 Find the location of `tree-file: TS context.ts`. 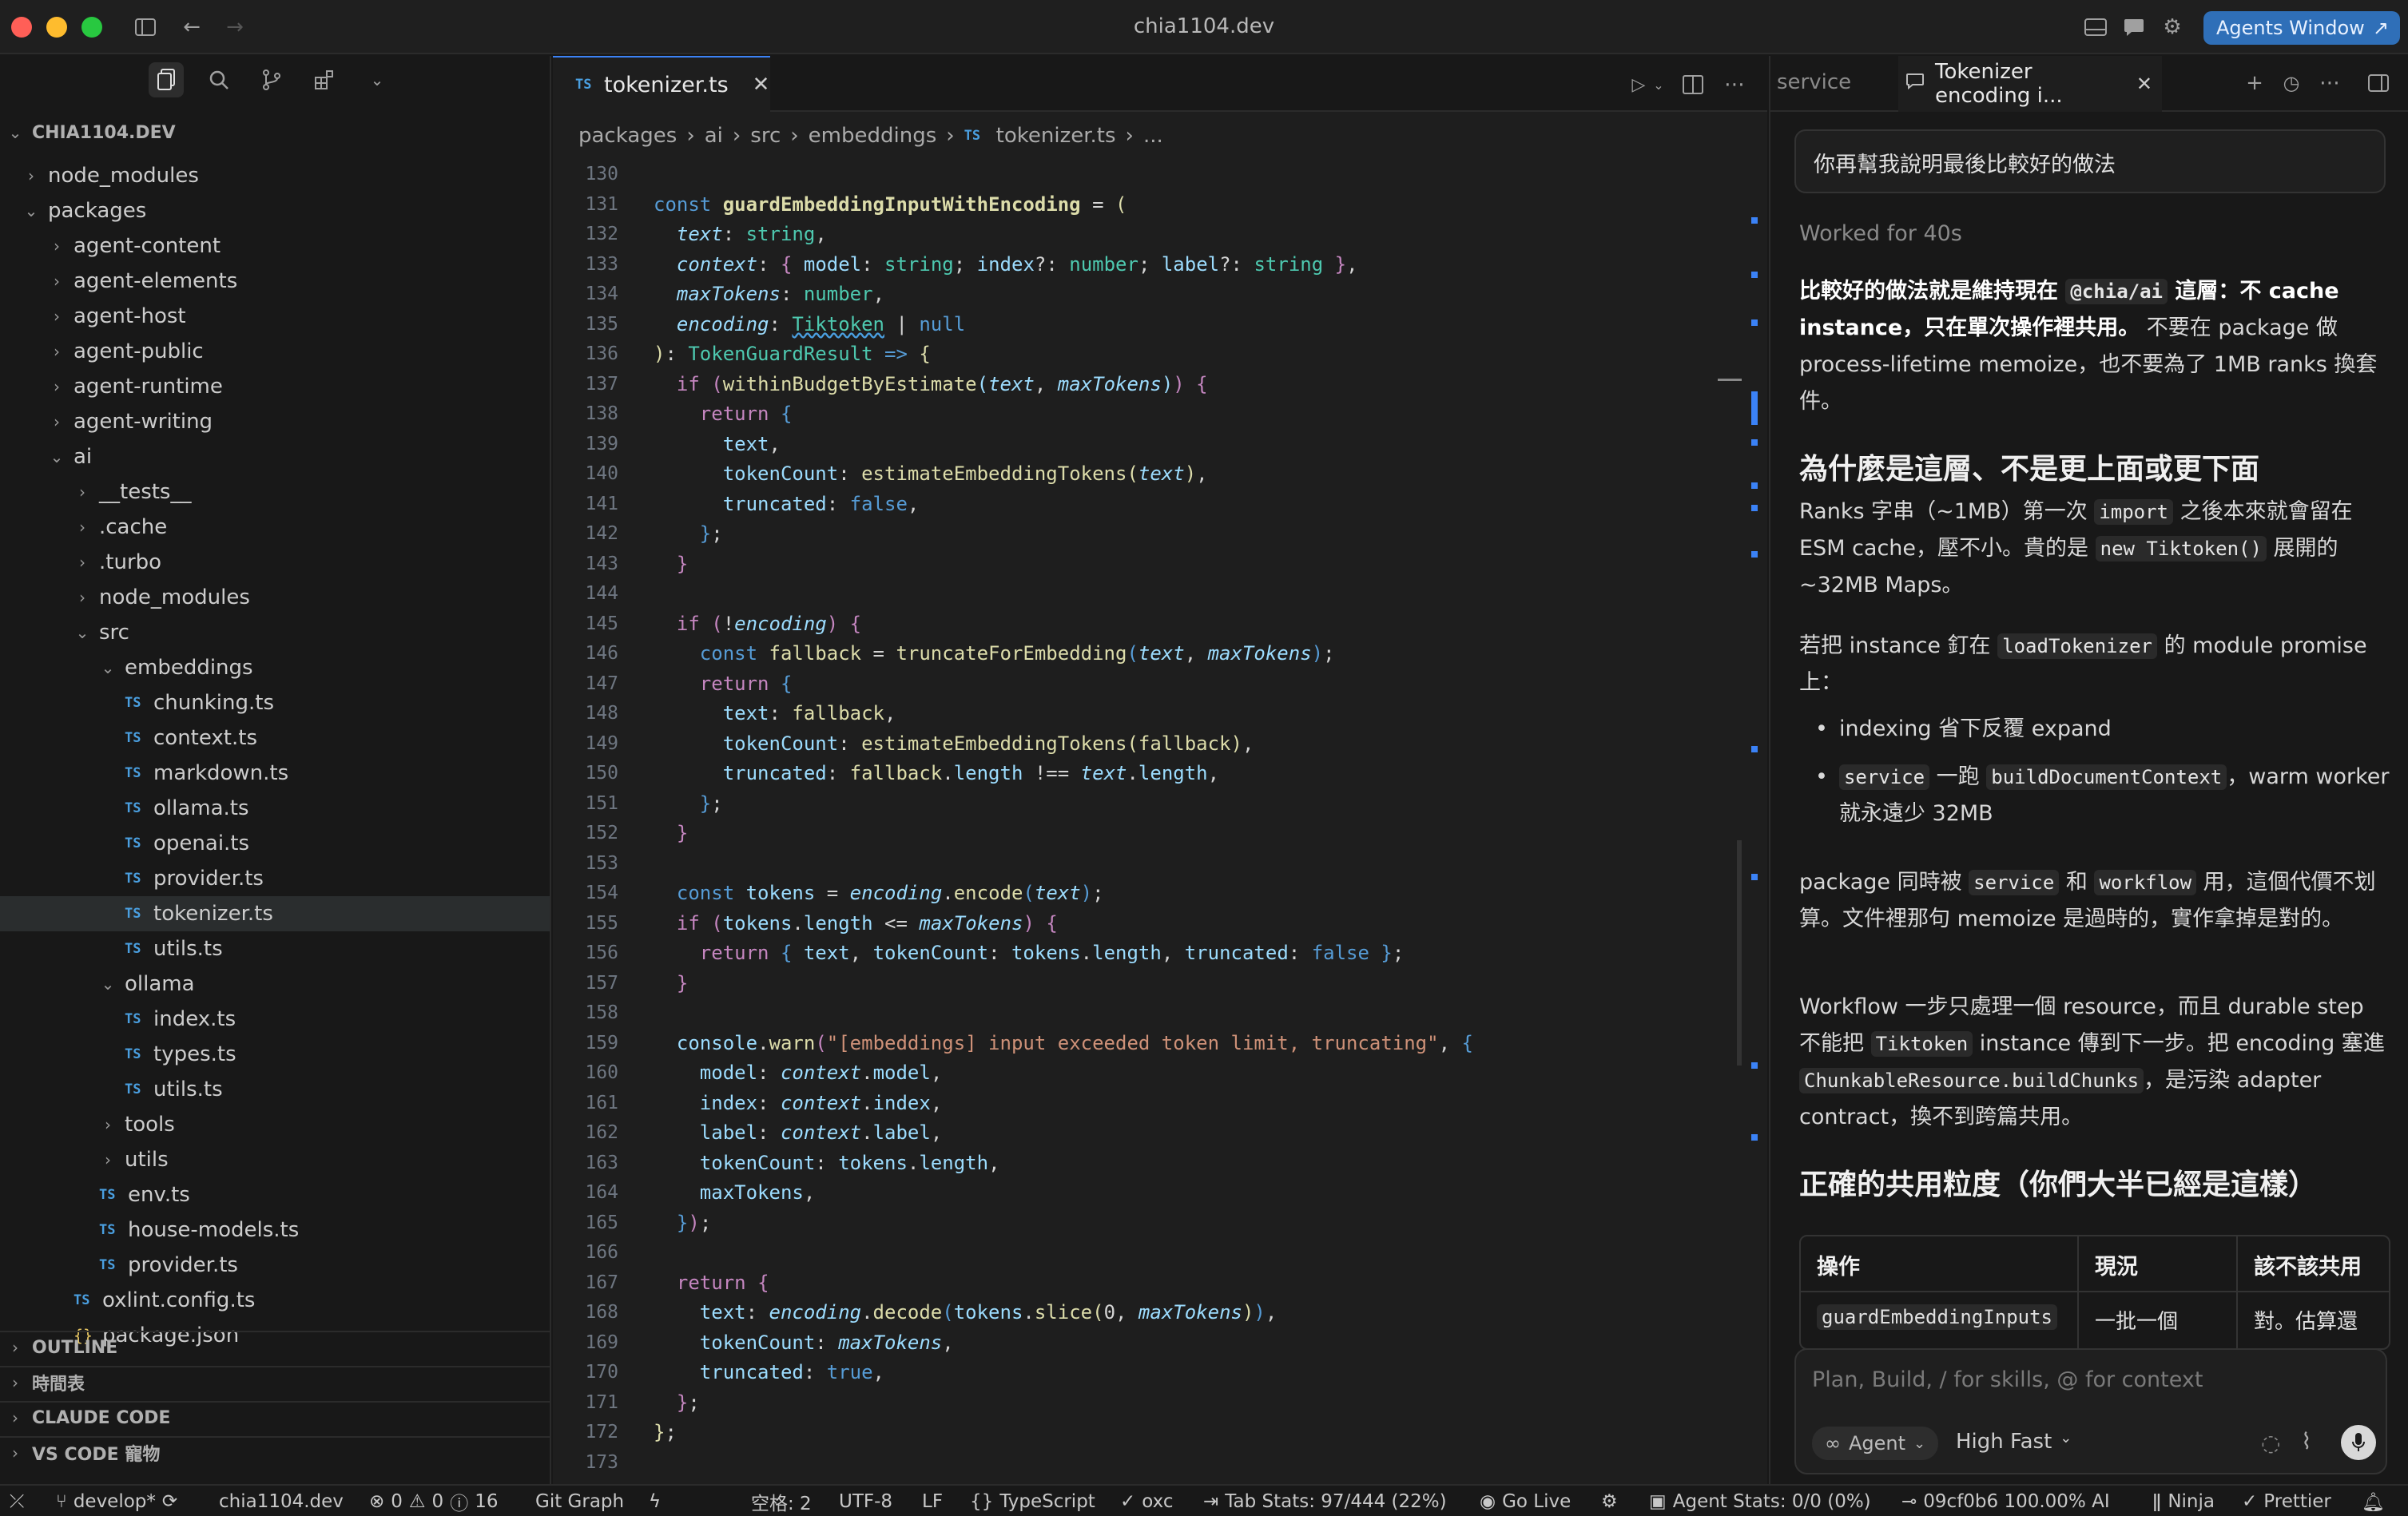

tree-file: TS context.ts is located at coordinates (275, 738).